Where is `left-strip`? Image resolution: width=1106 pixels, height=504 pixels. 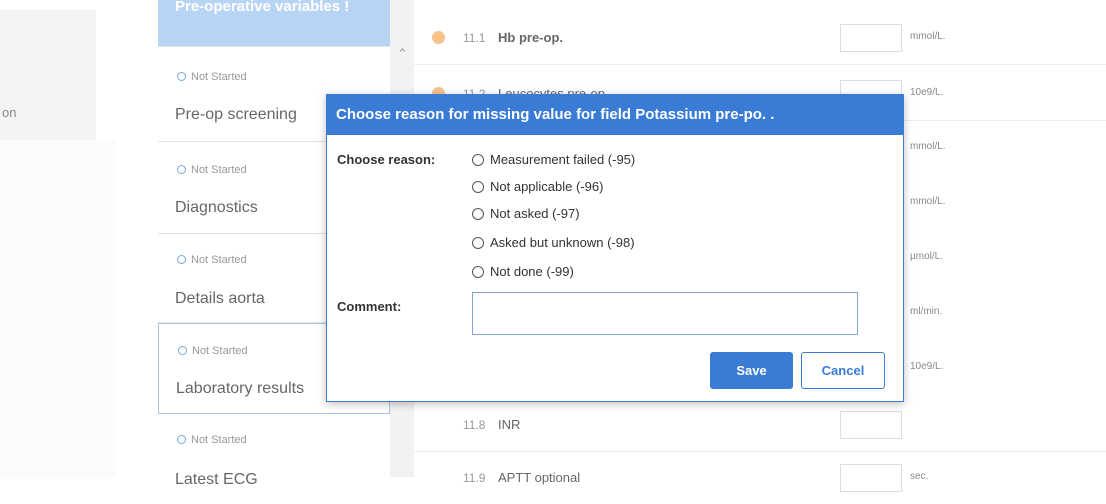
left-strip is located at coordinates (58, 308).